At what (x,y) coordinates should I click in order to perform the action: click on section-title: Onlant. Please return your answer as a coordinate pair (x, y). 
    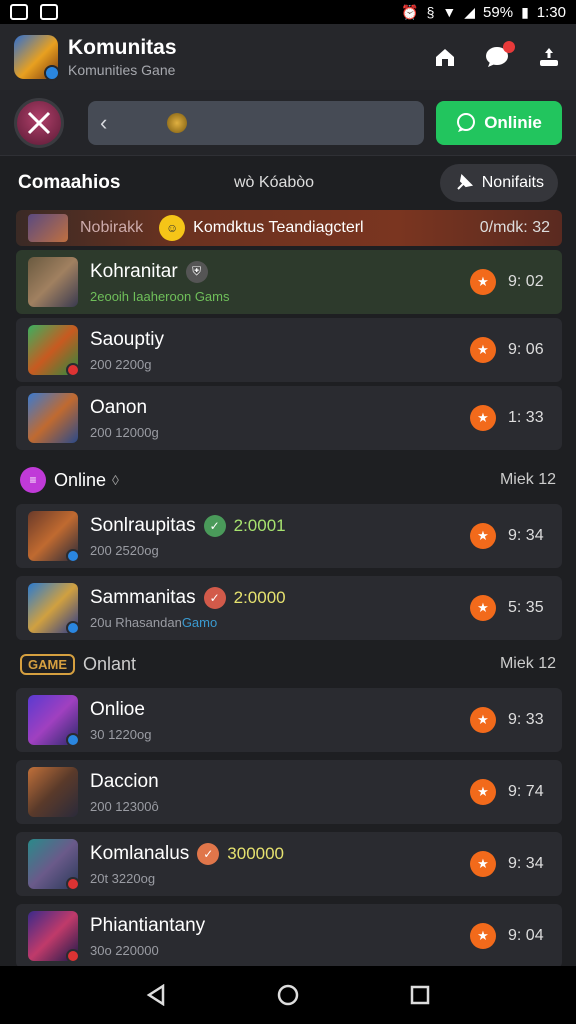
    Looking at the image, I should click on (110, 663).